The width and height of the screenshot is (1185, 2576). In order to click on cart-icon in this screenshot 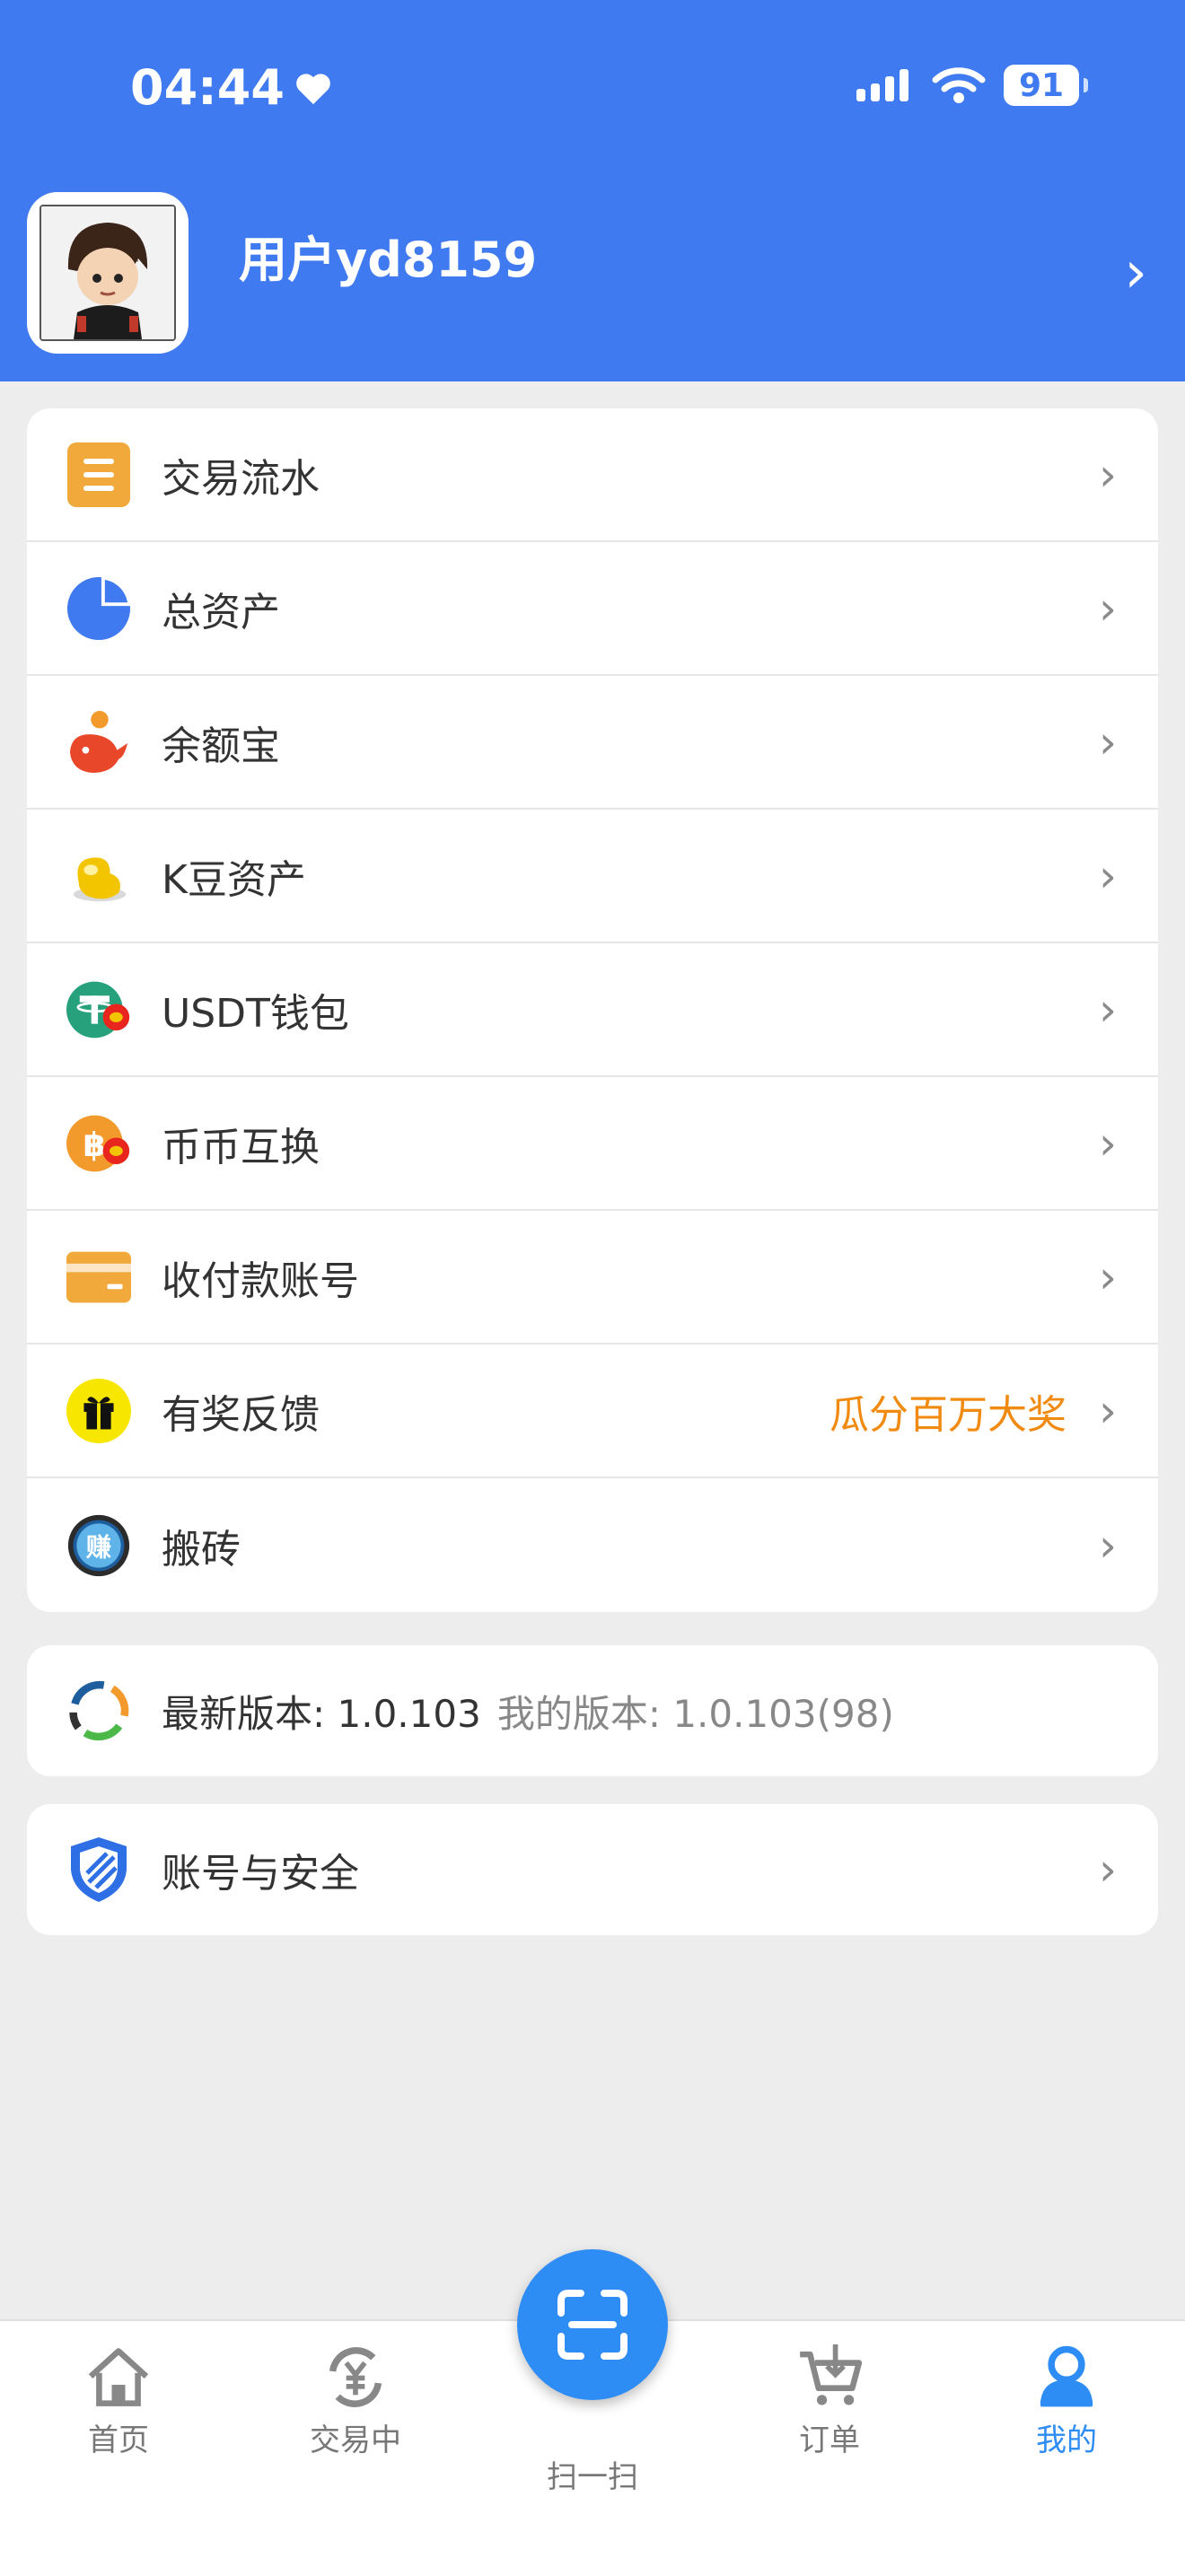, I will do `click(831, 2374)`.